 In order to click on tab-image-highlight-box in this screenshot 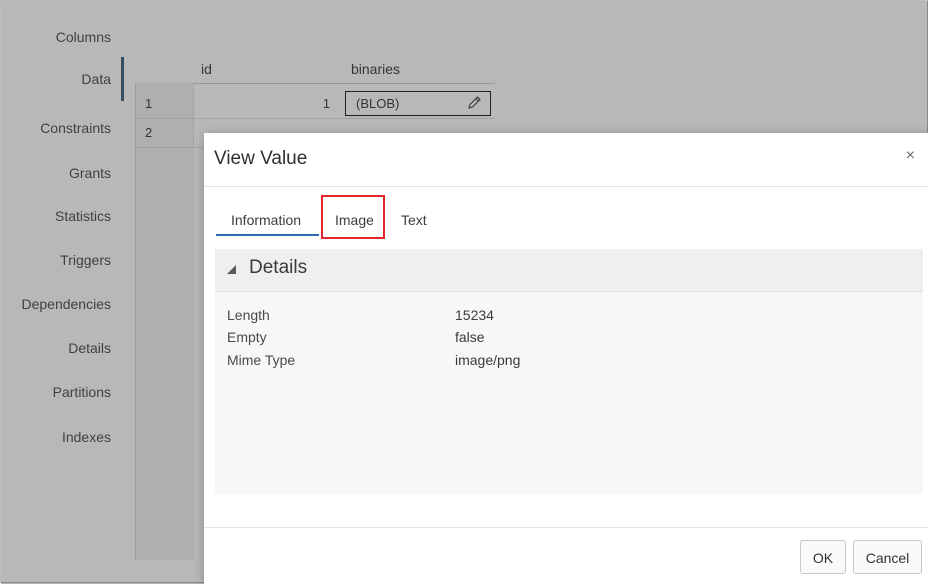, I will do `click(353, 217)`.